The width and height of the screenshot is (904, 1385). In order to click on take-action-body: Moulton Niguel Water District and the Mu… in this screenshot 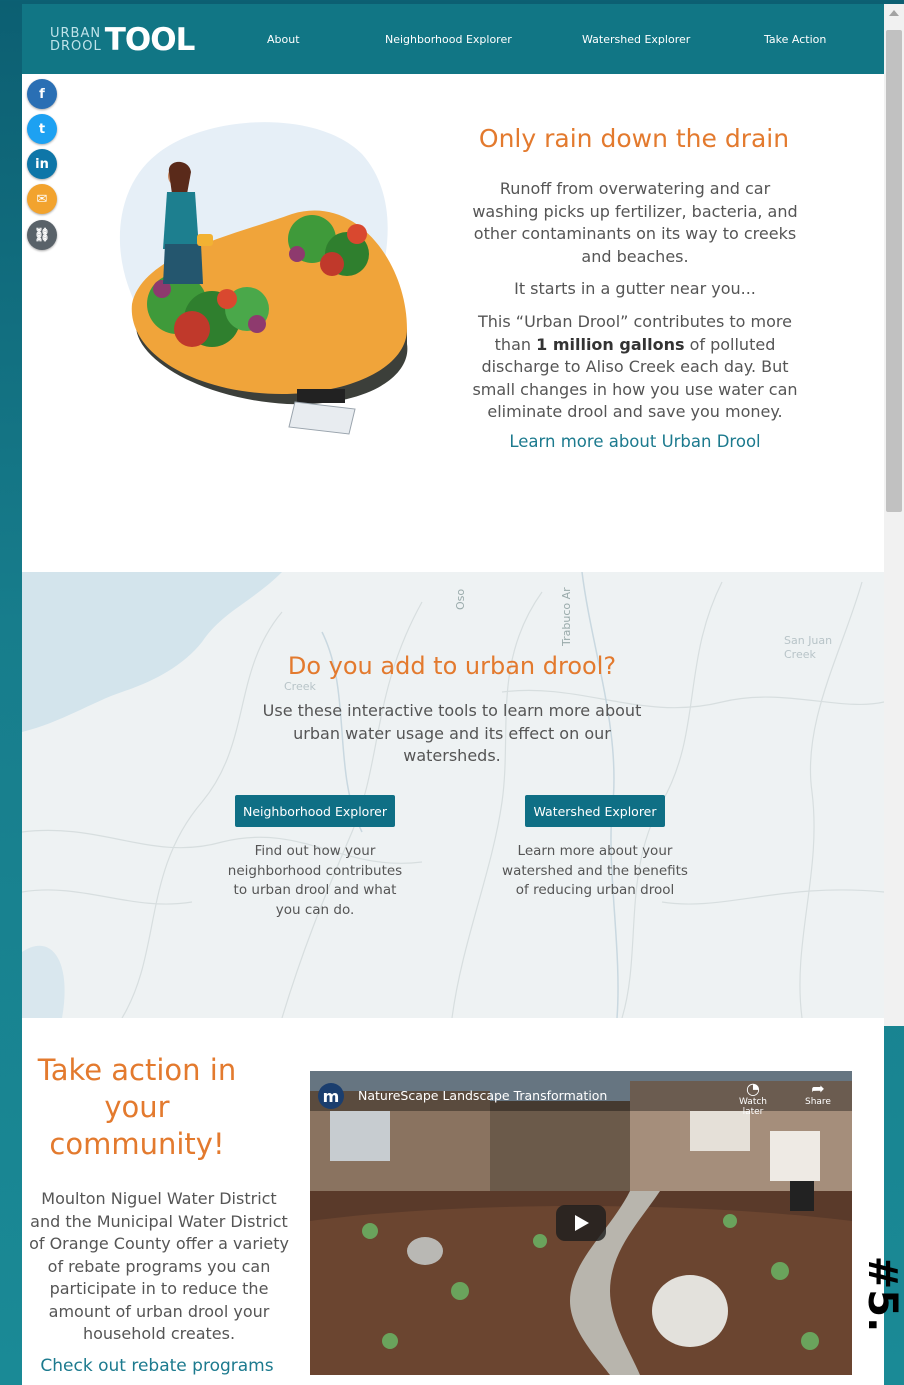, I will do `click(159, 1266)`.